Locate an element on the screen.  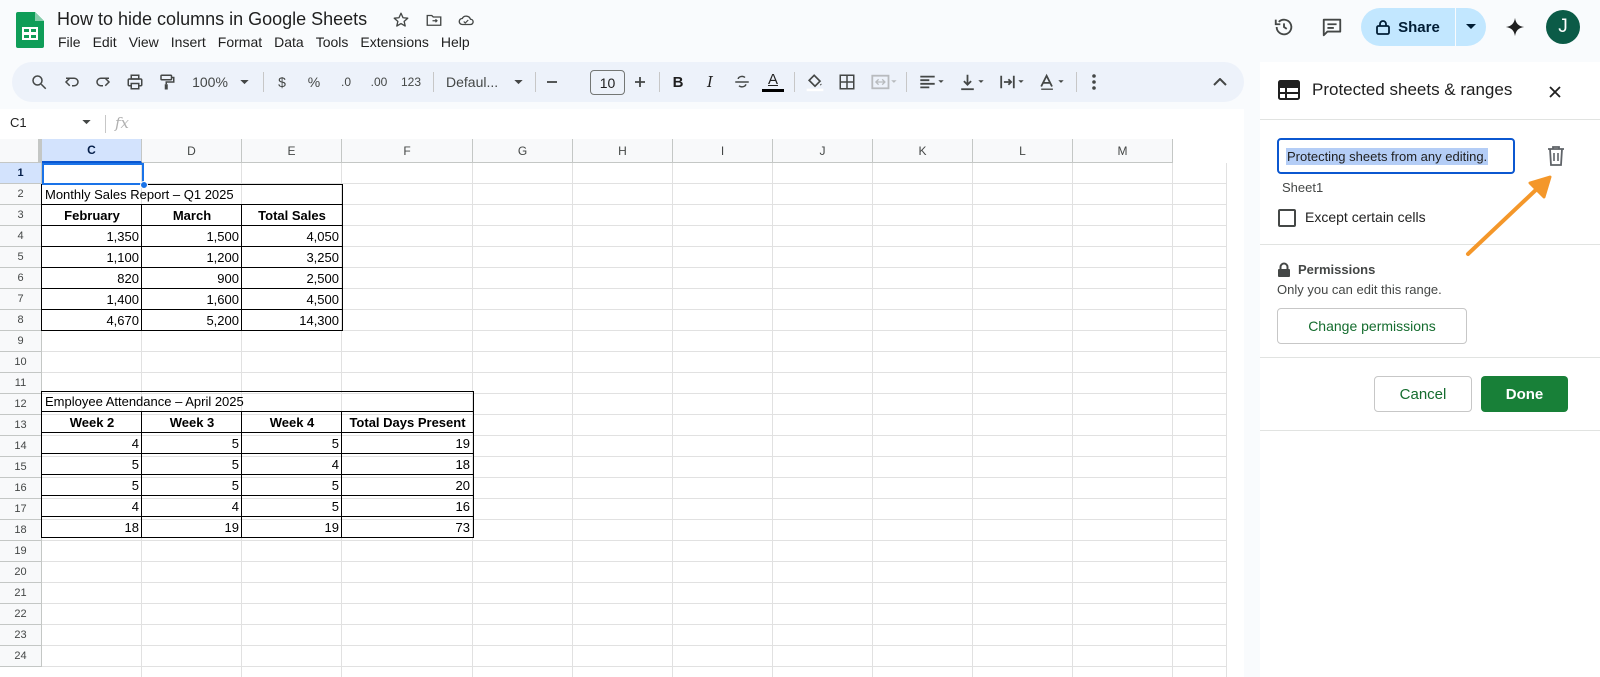
row-header-12: 12 is located at coordinates (21, 404).